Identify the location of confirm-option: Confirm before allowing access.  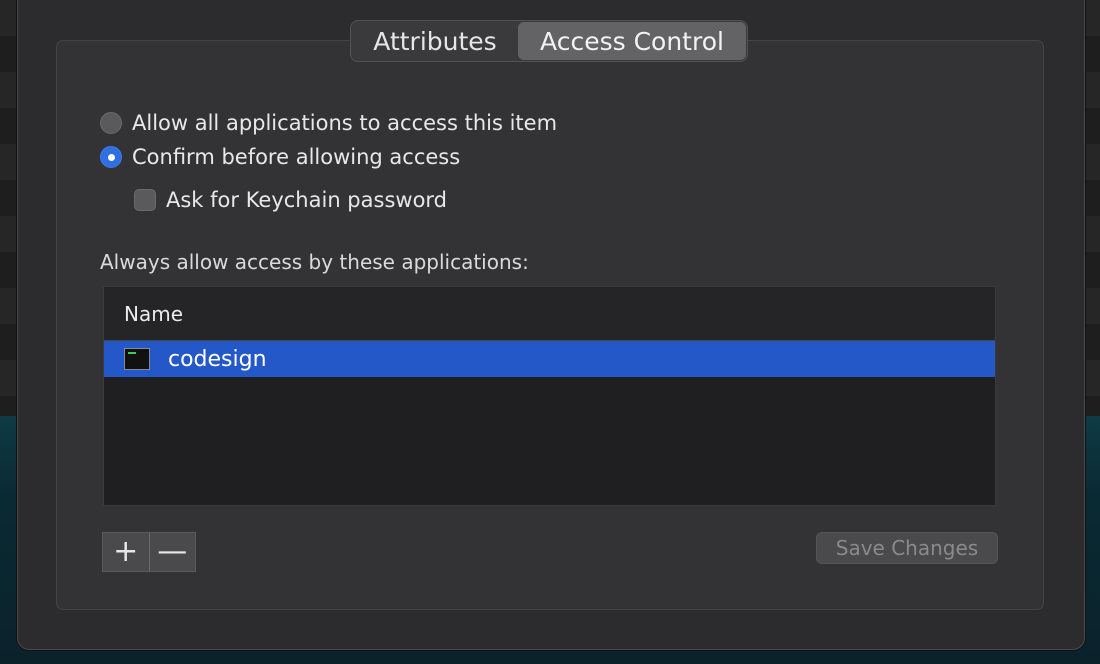
(280, 157).